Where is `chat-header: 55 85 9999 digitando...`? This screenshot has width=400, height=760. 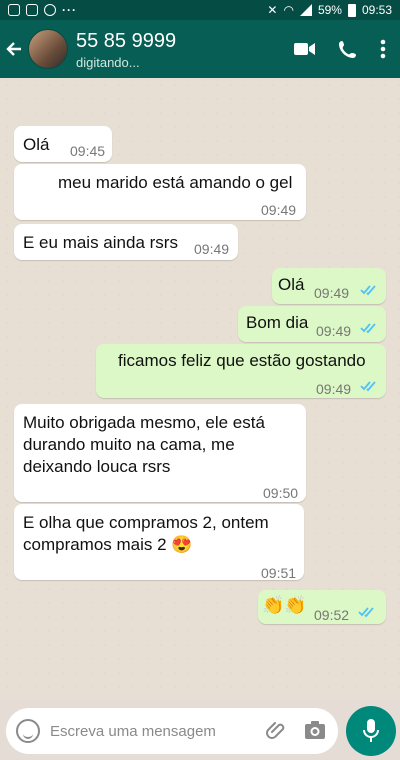
chat-header: 55 85 9999 digitando... is located at coordinates (200, 49).